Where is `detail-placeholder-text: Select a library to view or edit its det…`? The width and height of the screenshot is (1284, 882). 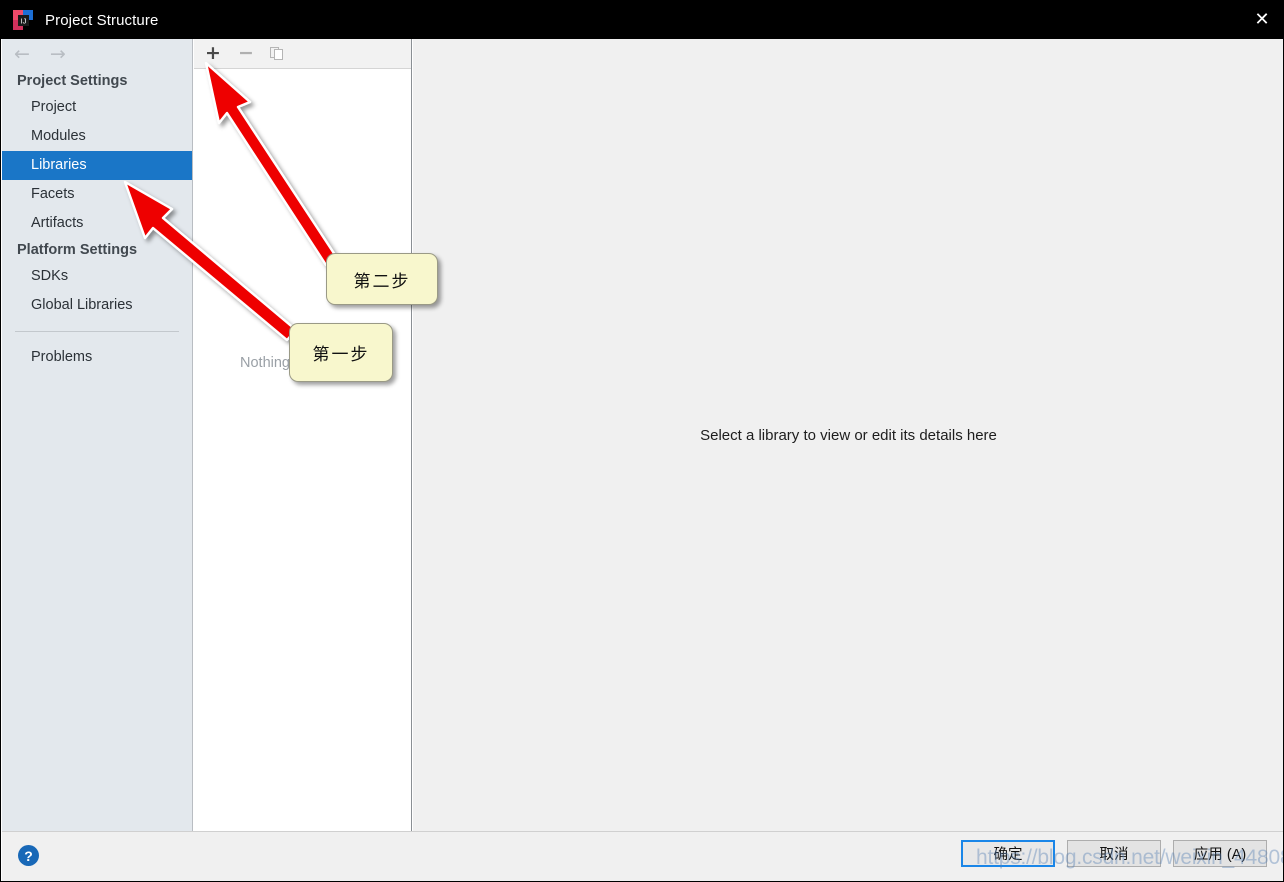
detail-placeholder-text: Select a library to view or edit its det… is located at coordinates (848, 435).